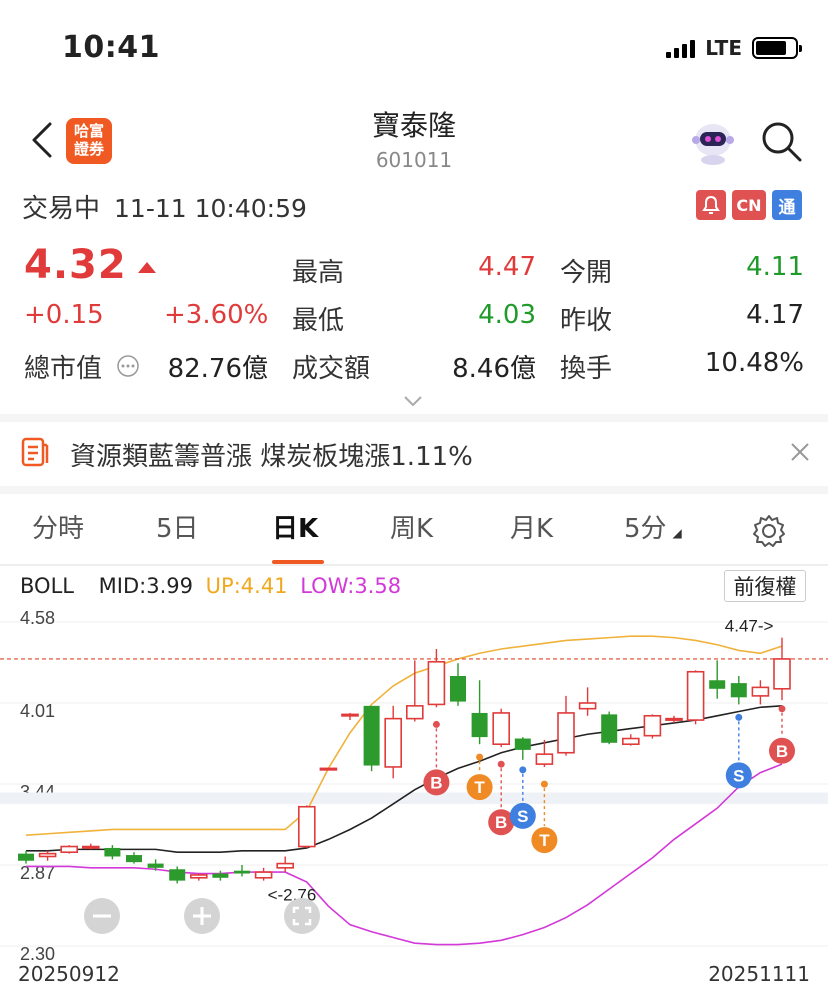 Image resolution: width=828 pixels, height=984 pixels. What do you see at coordinates (64, 315) in the screenshot?
I see `price-change: +0.15` at bounding box center [64, 315].